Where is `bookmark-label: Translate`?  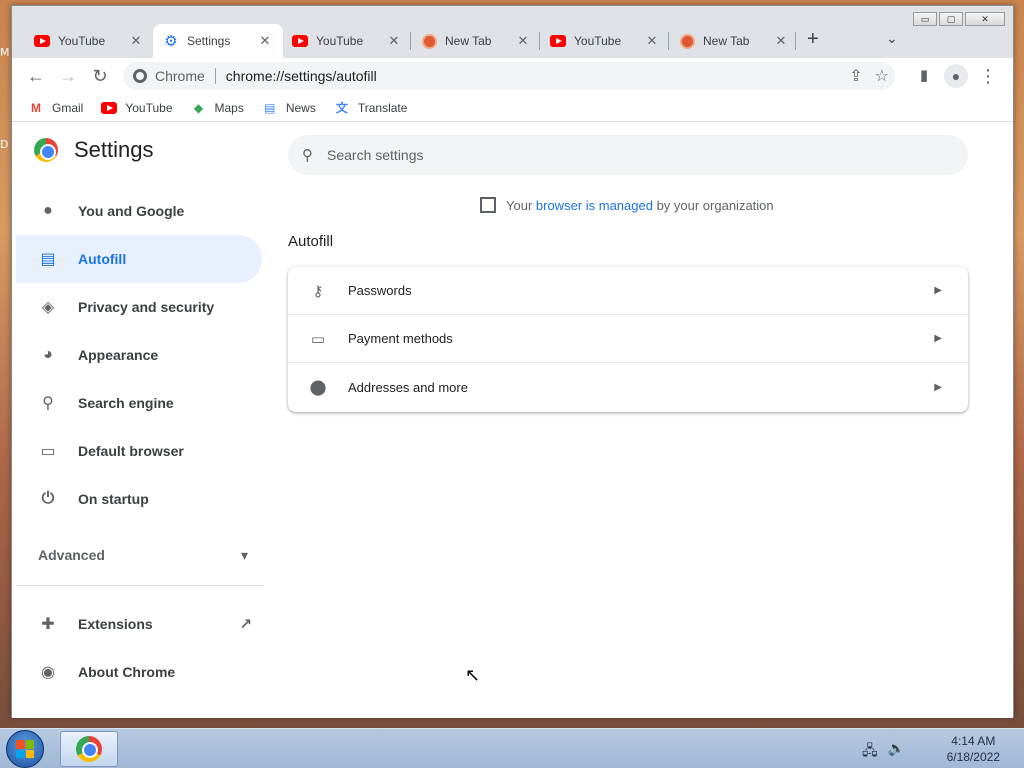
bookmark-label: Translate is located at coordinates (382, 107).